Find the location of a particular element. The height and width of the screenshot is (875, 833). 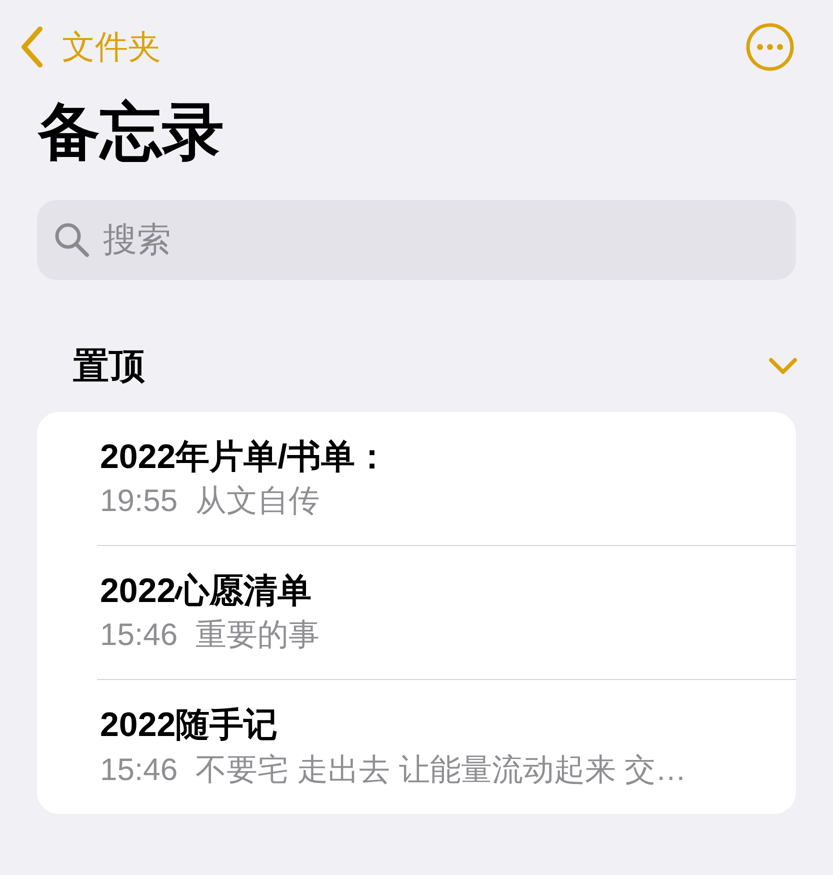

note-title: 2022年片单/书单： is located at coordinates (245, 457).